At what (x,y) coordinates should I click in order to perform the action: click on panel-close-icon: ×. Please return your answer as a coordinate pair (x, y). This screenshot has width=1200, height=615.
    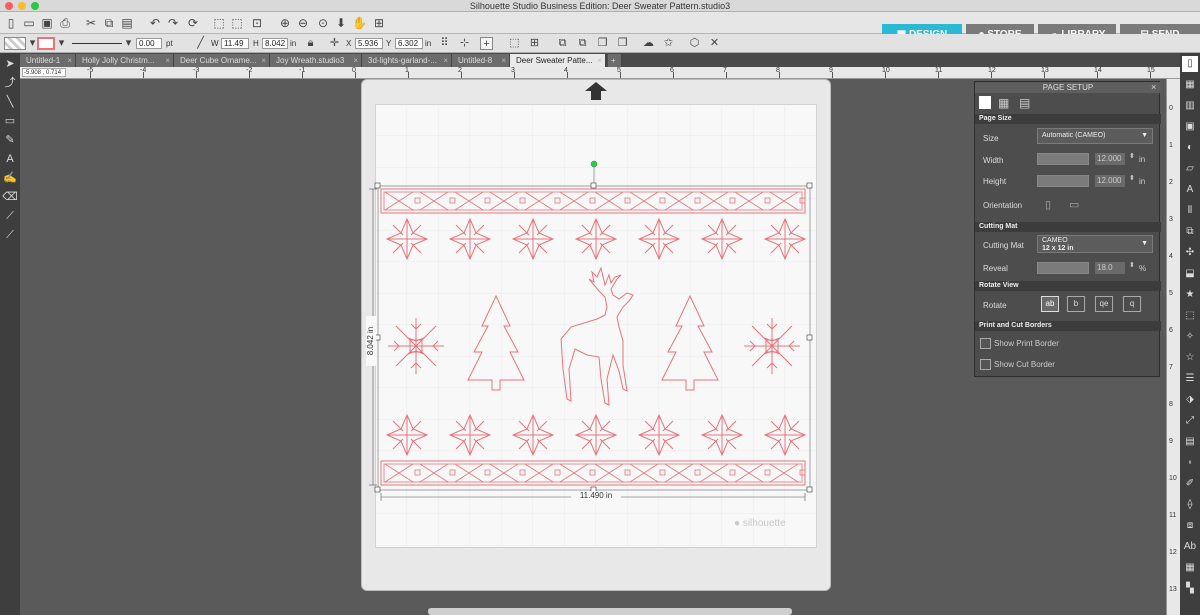
    Looking at the image, I should click on (1153, 87).